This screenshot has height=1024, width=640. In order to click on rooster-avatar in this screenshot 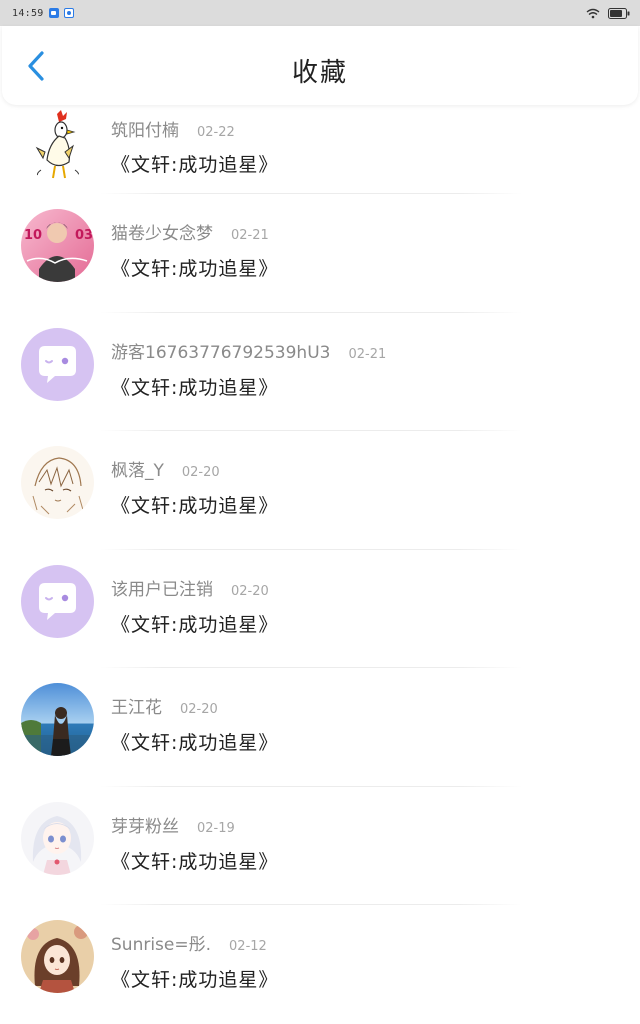, I will do `click(57, 144)`.